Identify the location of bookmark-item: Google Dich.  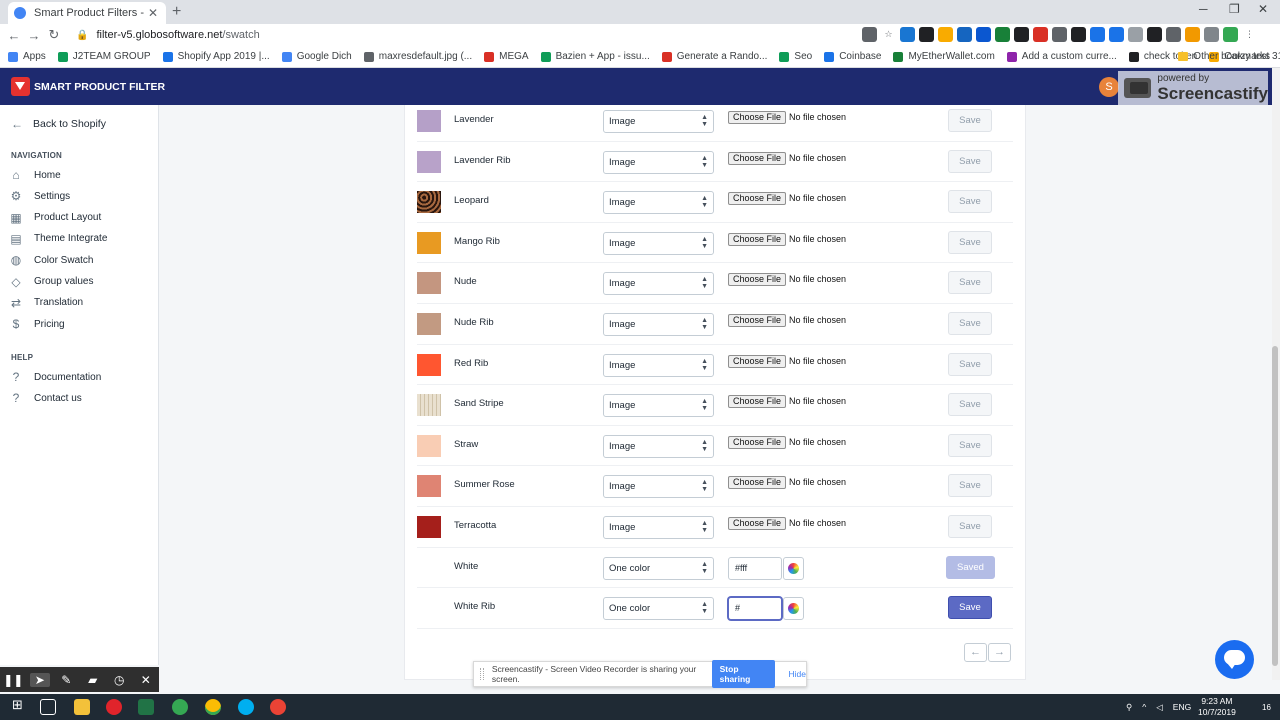
(316, 56).